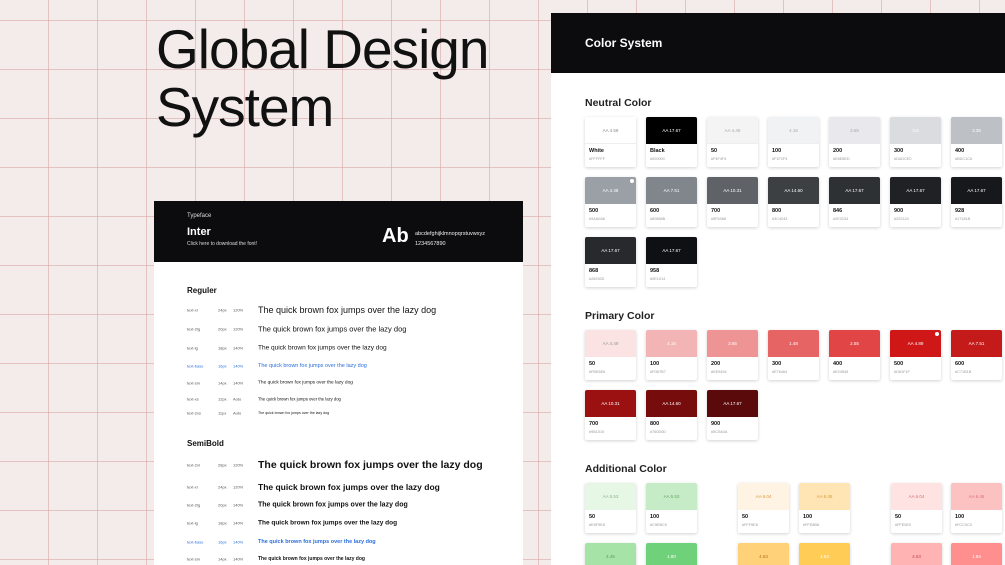  I want to click on color-swatch: 3.65 200 #EE9494, so click(732, 355).